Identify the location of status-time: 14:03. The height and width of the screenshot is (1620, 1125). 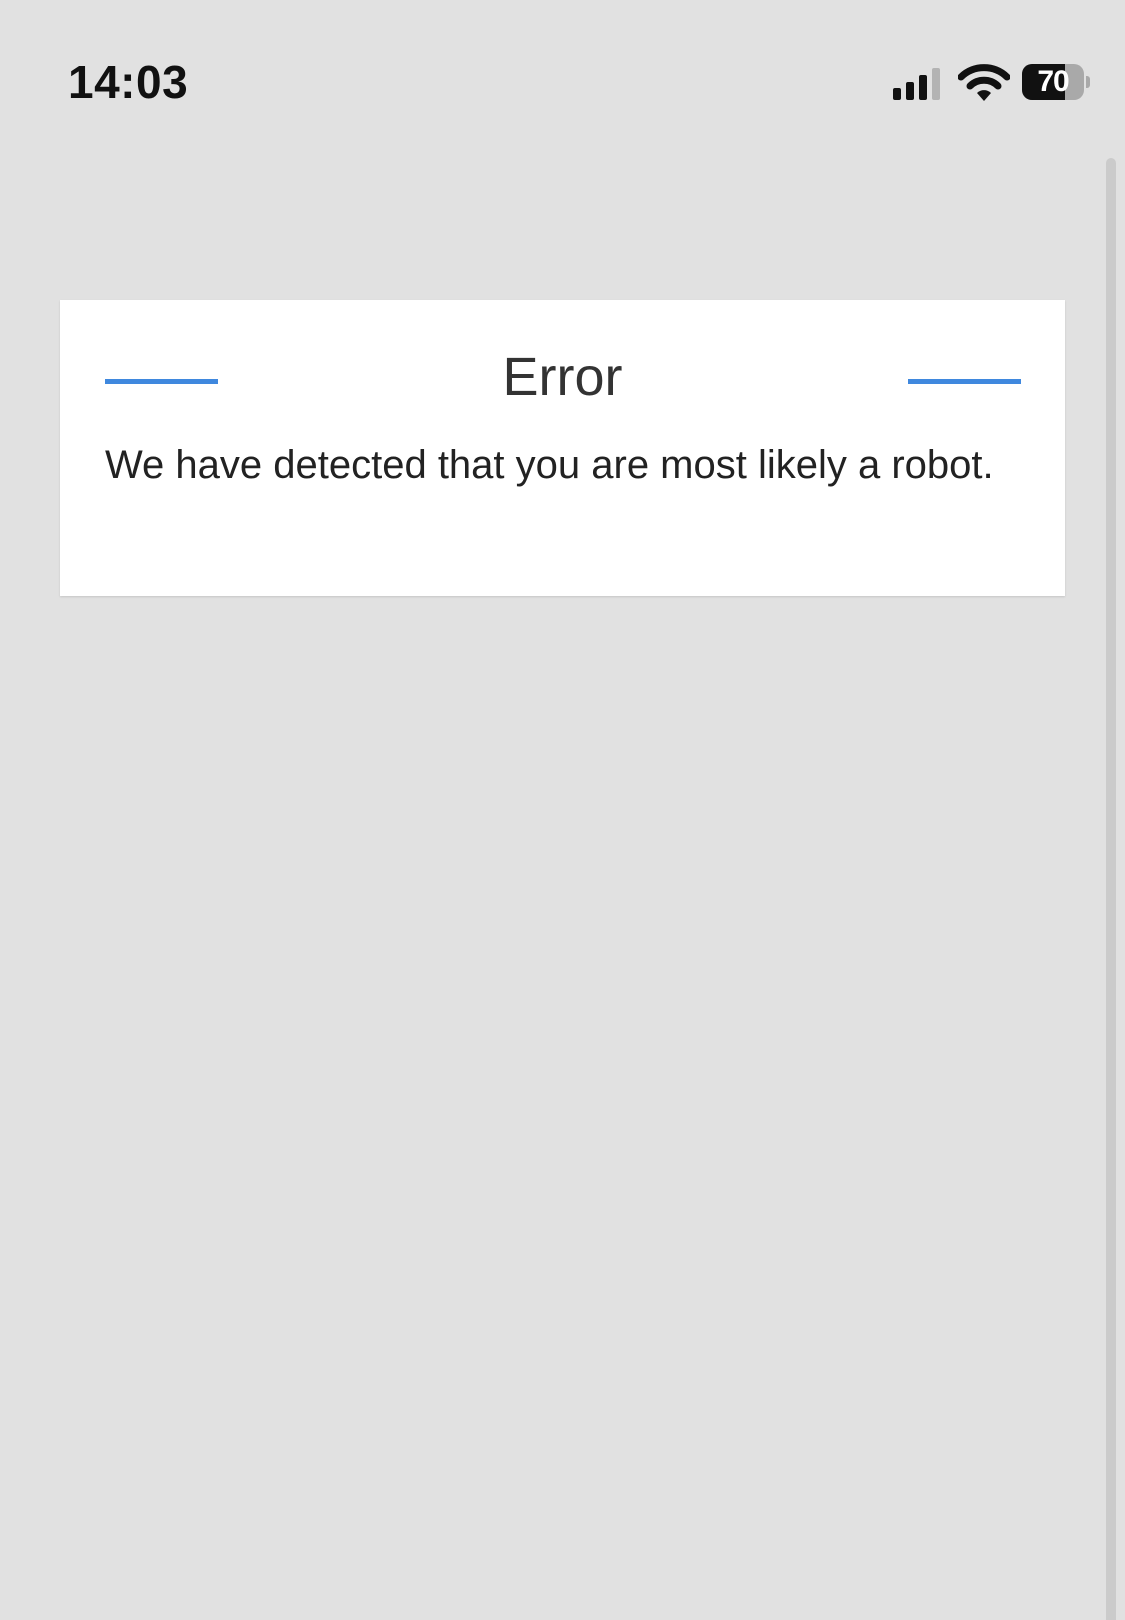
(128, 82).